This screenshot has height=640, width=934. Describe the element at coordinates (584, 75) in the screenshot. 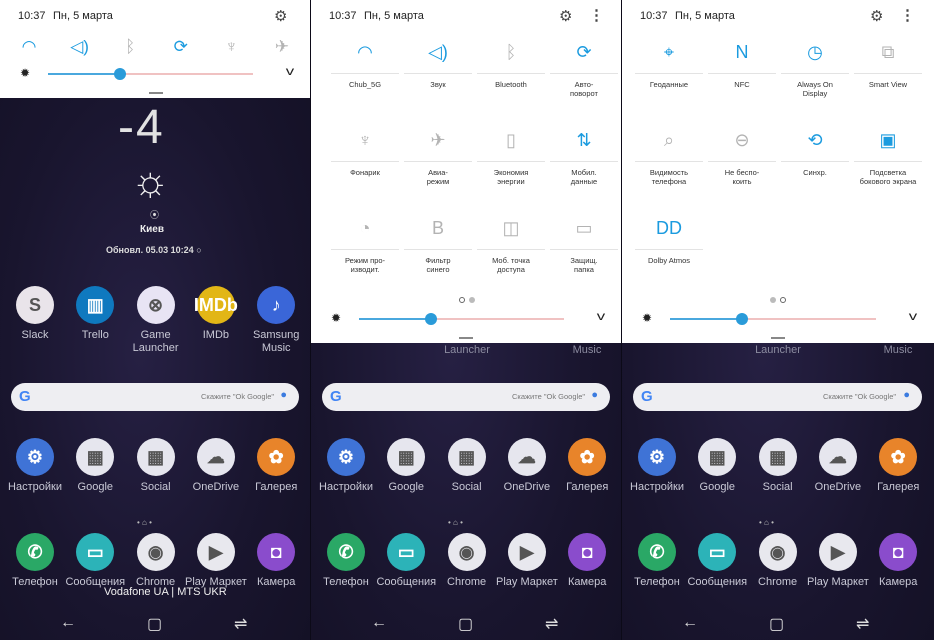

I see `tile-auto-rotate: ⟳ Авто- поворот` at that location.